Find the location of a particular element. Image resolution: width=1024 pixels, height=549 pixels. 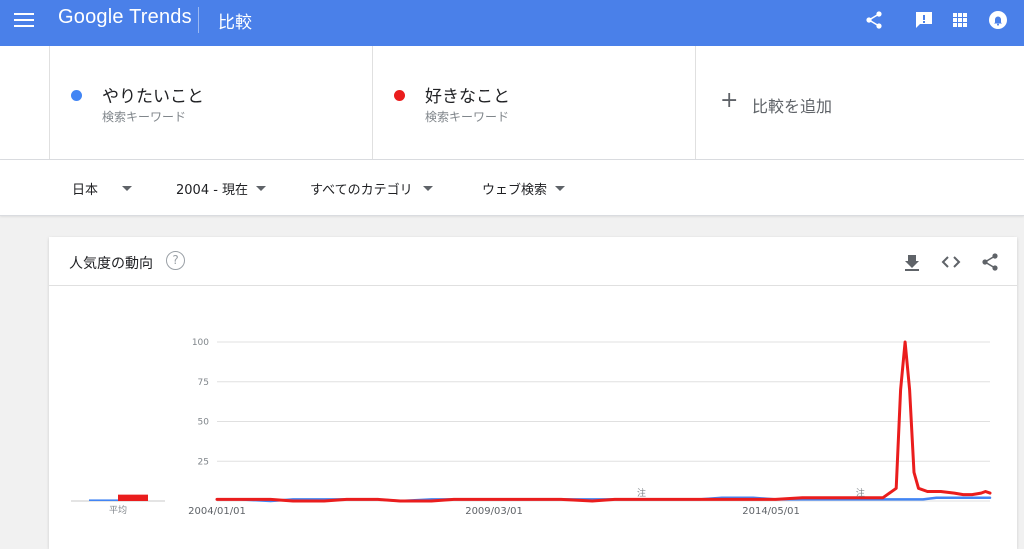

page-title: 比較 is located at coordinates (235, 23).